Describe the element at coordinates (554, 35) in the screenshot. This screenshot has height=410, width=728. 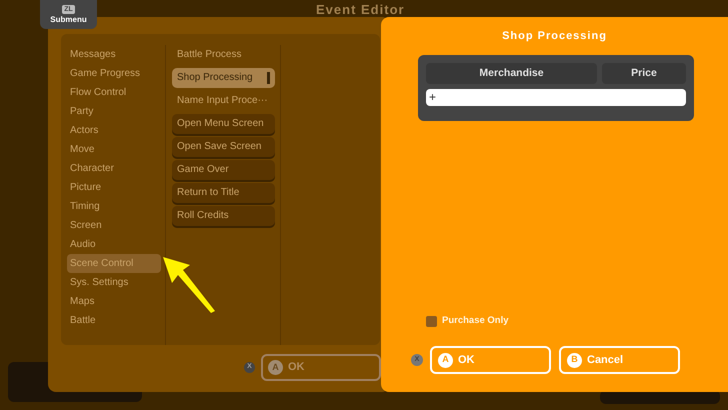
I see `dialog-title: Shop Processing` at that location.